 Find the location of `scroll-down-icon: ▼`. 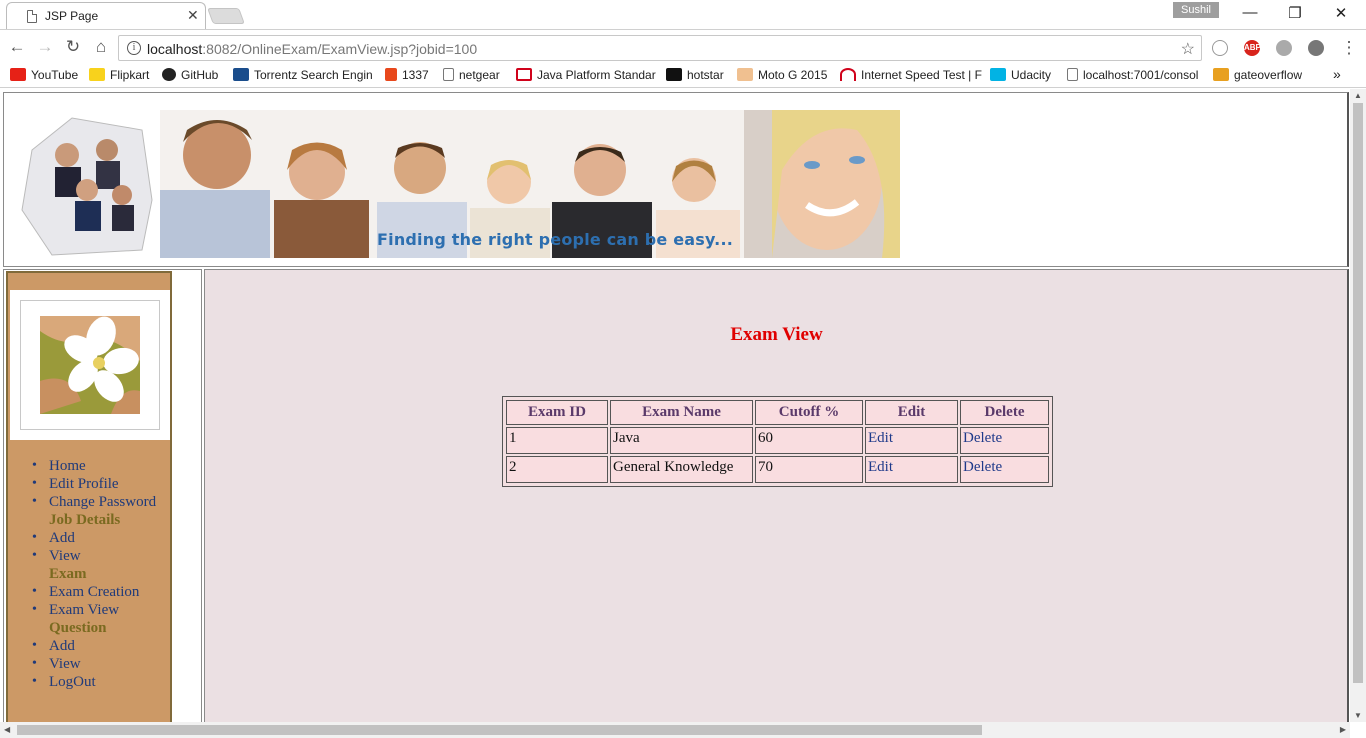

scroll-down-icon: ▼ is located at coordinates (1358, 715).